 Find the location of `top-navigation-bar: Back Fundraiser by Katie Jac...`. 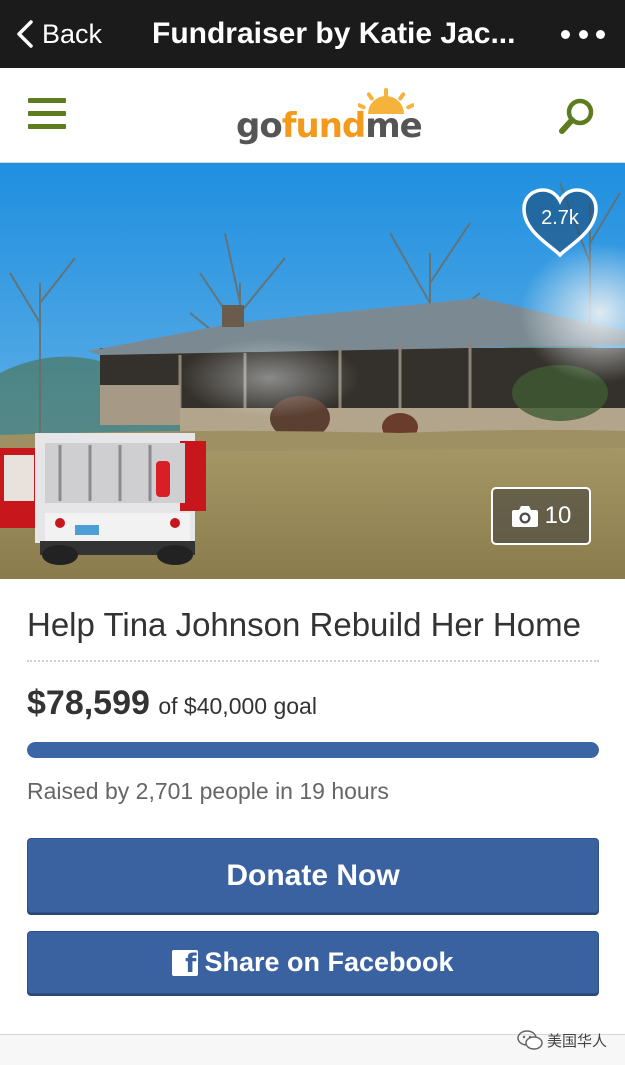

top-navigation-bar: Back Fundraiser by Katie Jac... is located at coordinates (312, 34).